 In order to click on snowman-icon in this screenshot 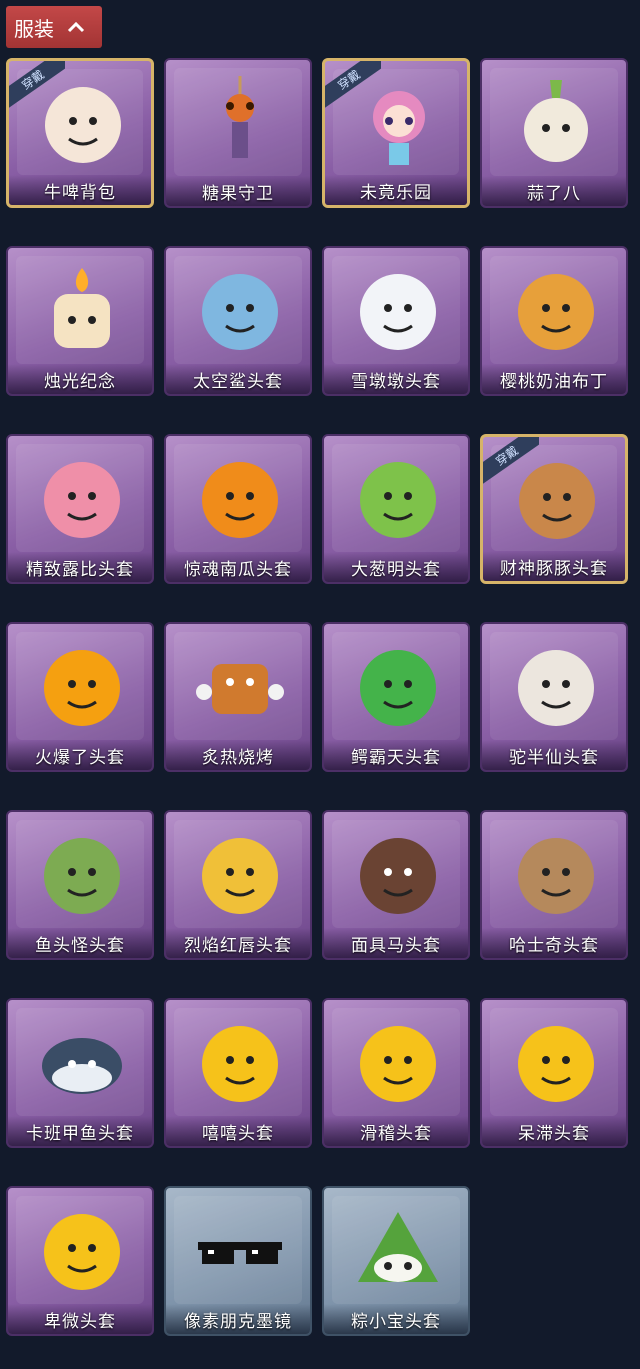, I will do `click(398, 312)`.